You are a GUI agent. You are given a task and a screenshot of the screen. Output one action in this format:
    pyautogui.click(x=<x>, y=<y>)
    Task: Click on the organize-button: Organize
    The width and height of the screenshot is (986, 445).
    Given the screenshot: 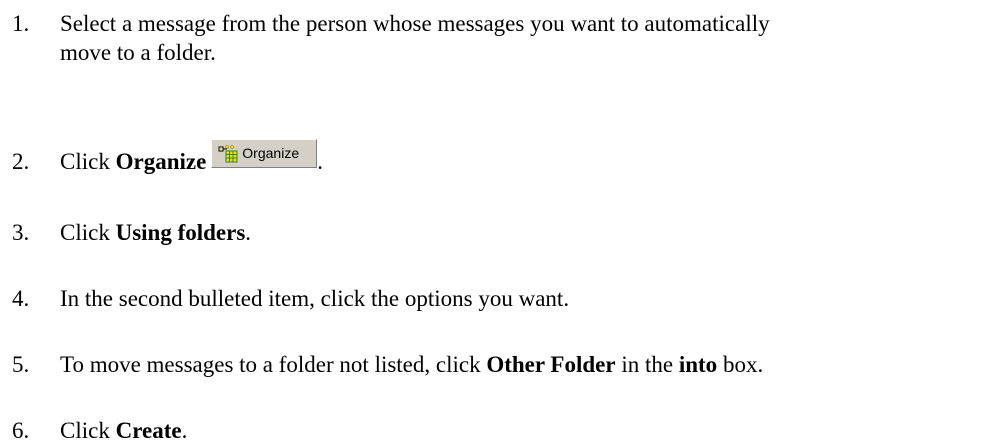 What is the action you would take?
    pyautogui.click(x=264, y=153)
    